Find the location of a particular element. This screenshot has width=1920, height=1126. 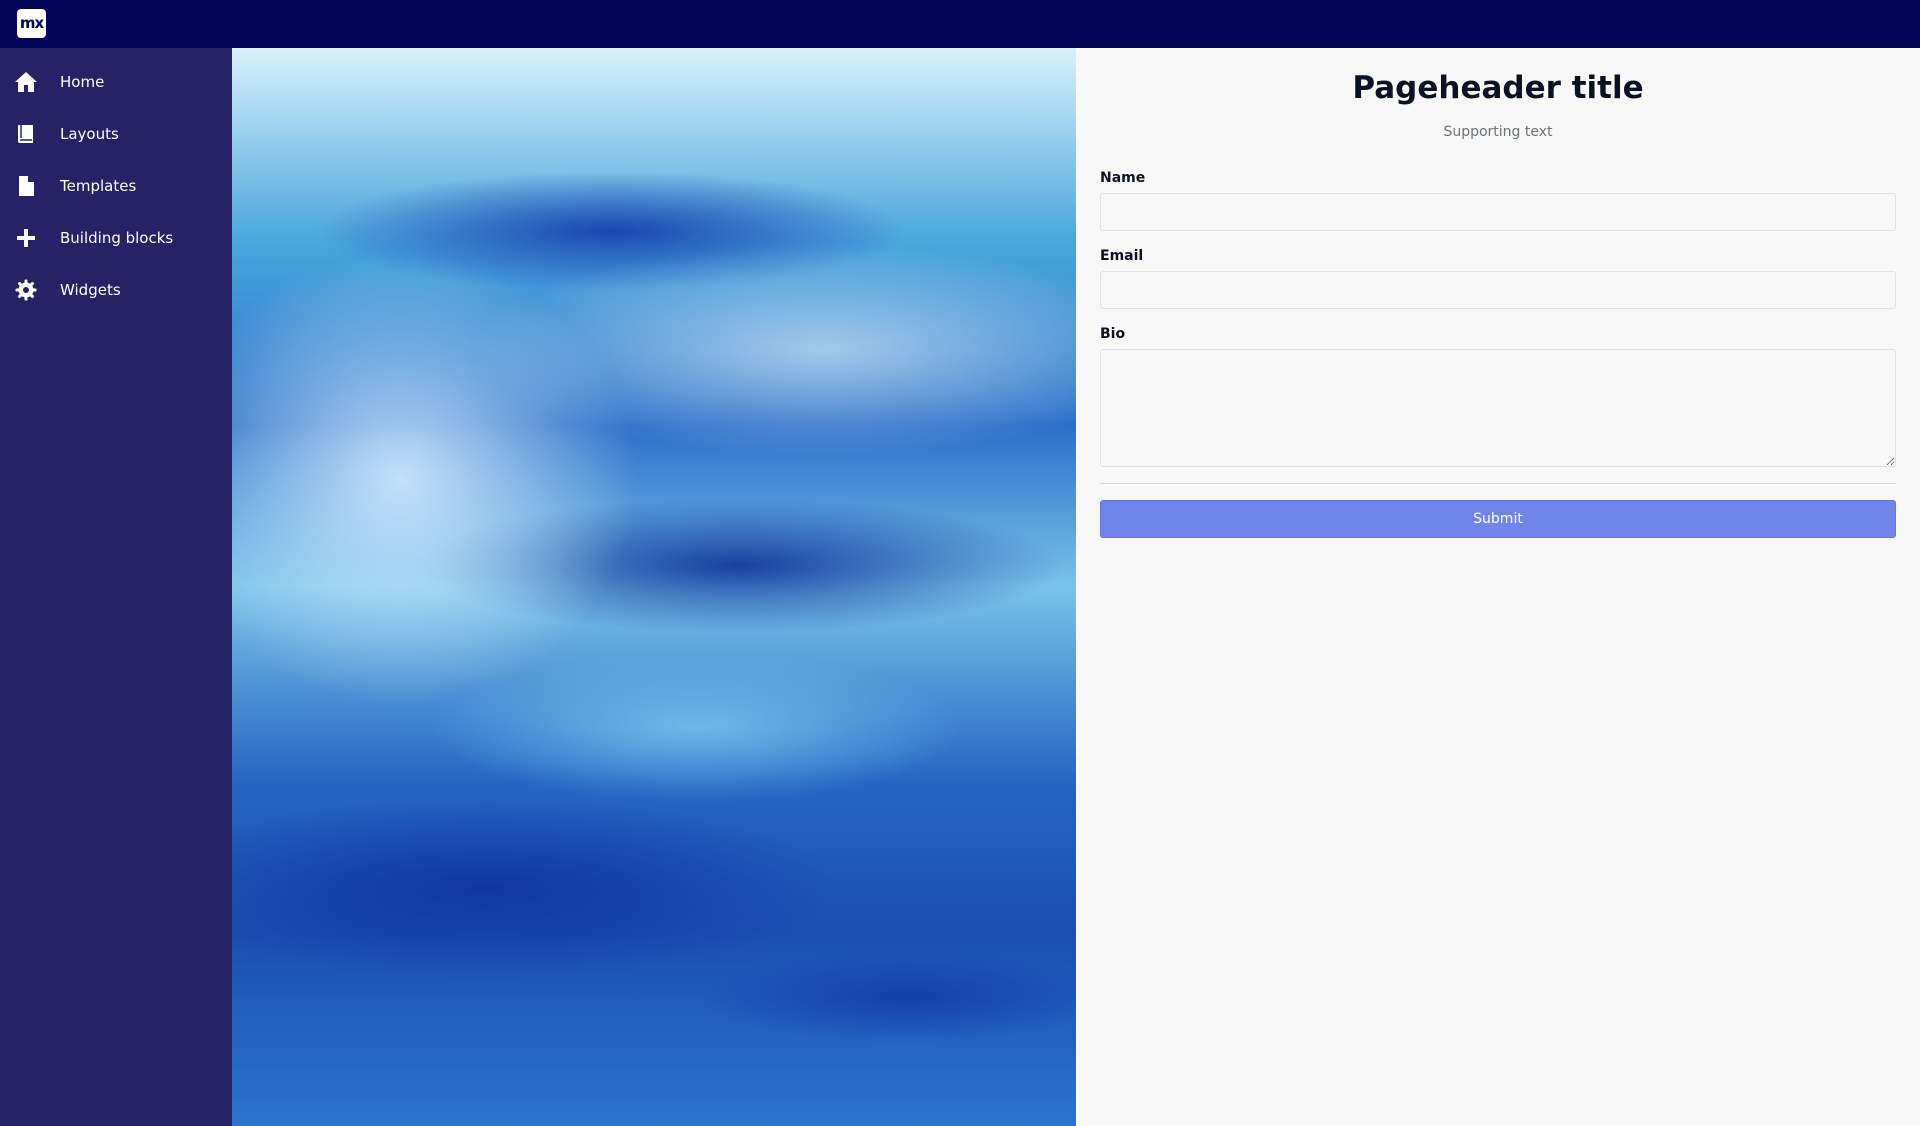

bio-label: Bio is located at coordinates (1113, 334).